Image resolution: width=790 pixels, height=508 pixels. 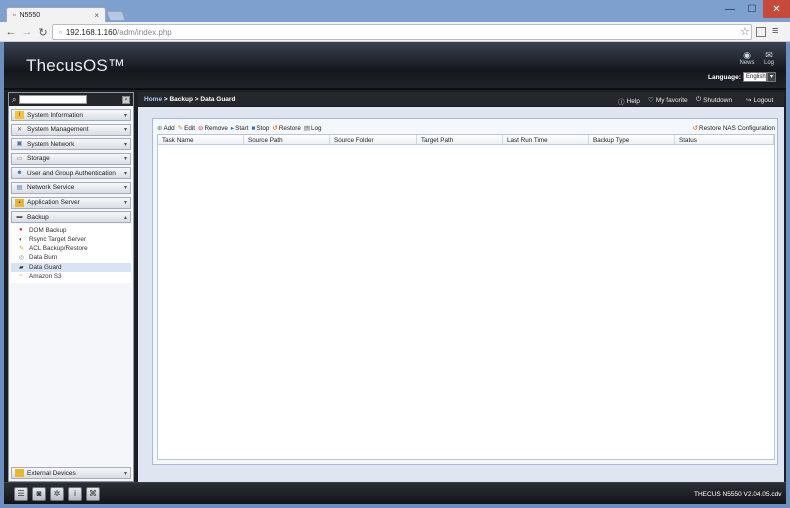 I want to click on tab-close-icon: ×, so click(x=96, y=15).